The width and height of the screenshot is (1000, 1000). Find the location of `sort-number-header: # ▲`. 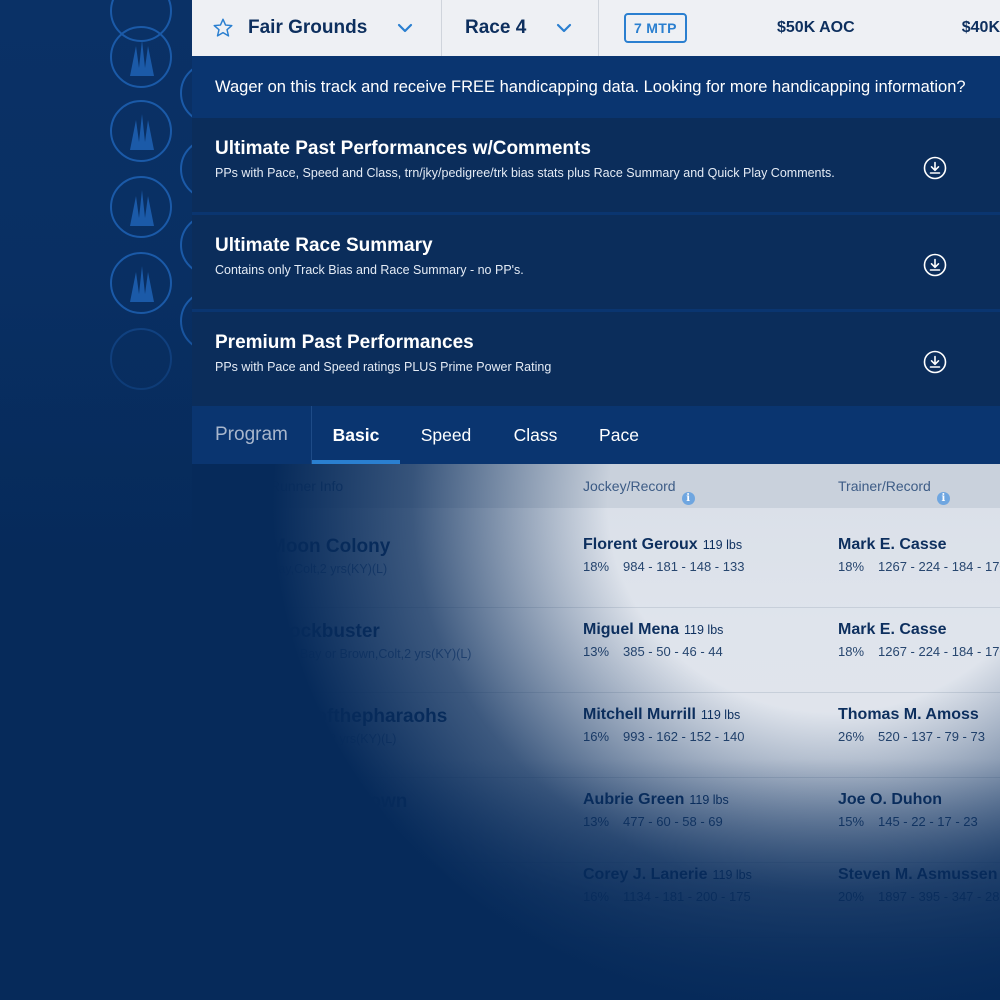

sort-number-header: # ▲ is located at coordinates (229, 486).